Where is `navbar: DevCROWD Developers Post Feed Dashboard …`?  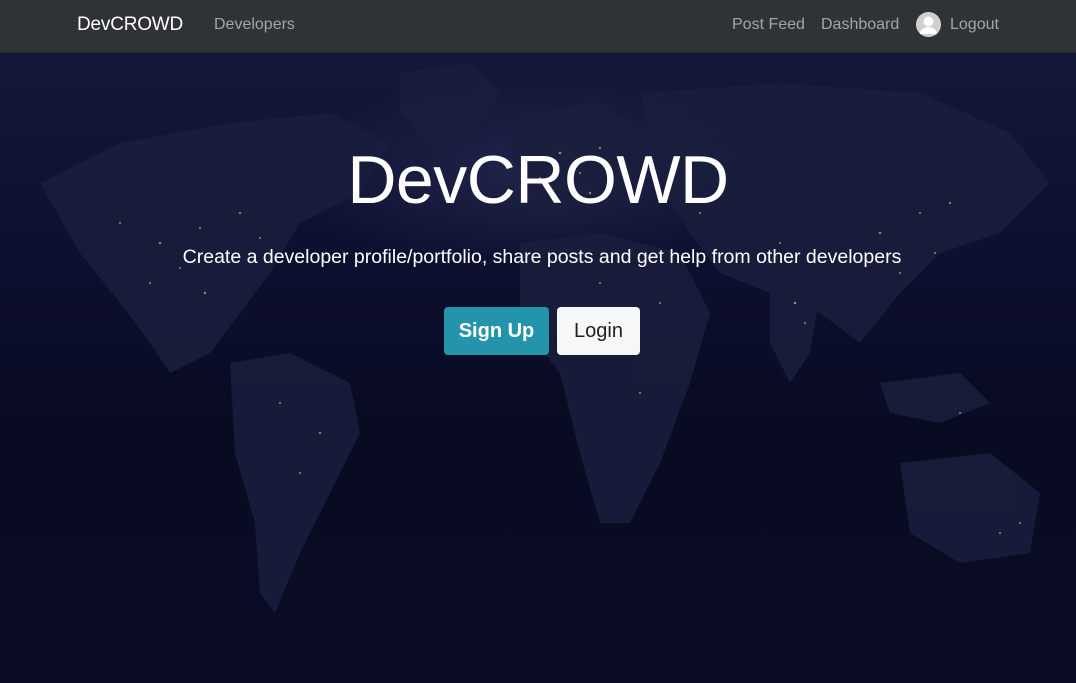
navbar: DevCROWD Developers Post Feed Dashboard … is located at coordinates (538, 26).